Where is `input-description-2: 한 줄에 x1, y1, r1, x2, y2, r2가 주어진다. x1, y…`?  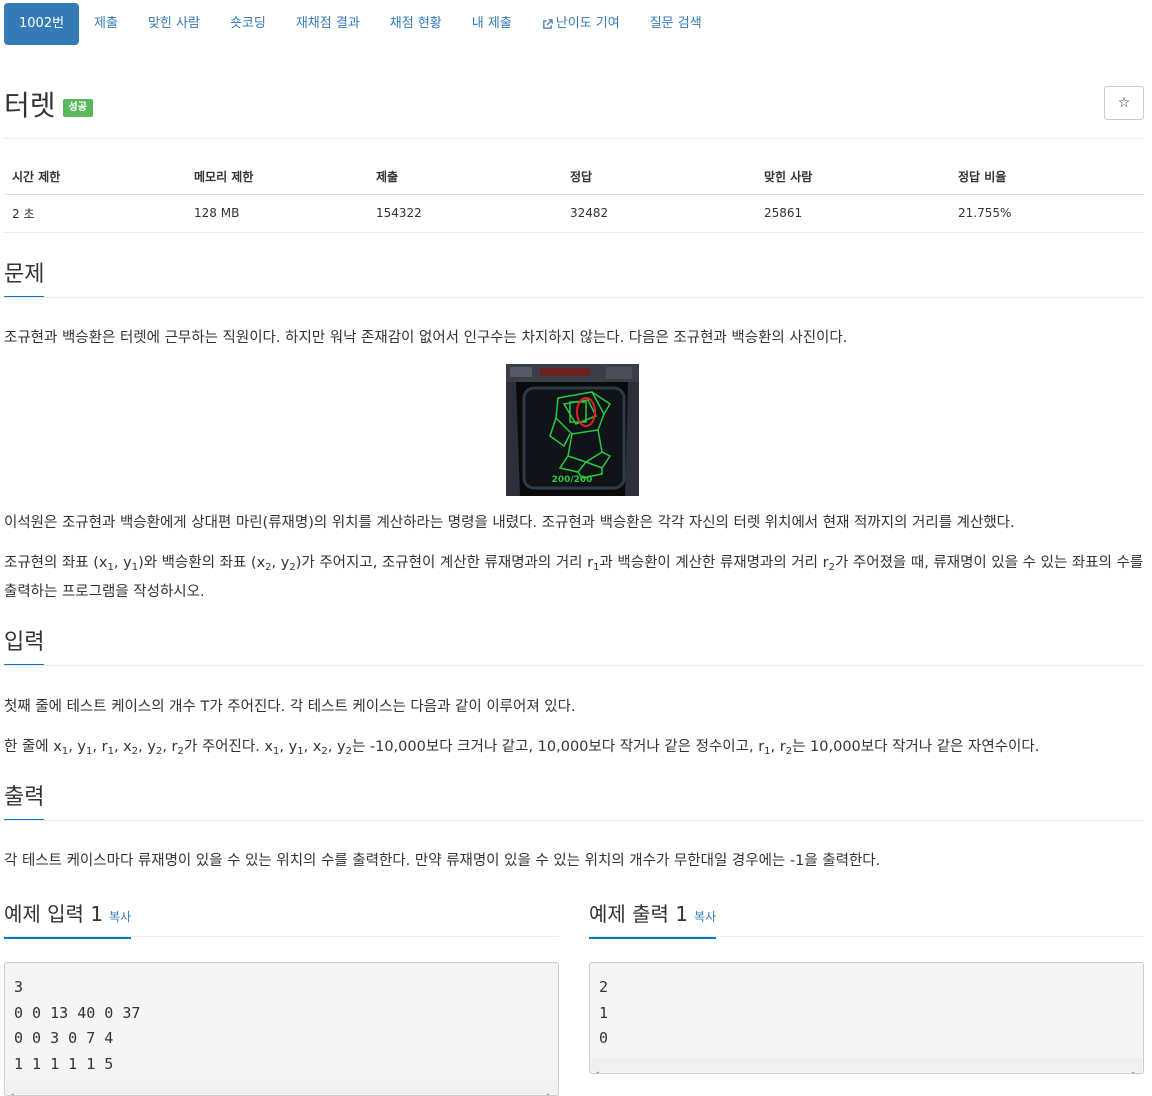 input-description-2: 한 줄에 x1, y1, r1, x2, y2, r2가 주어진다. x1, y… is located at coordinates (574, 747).